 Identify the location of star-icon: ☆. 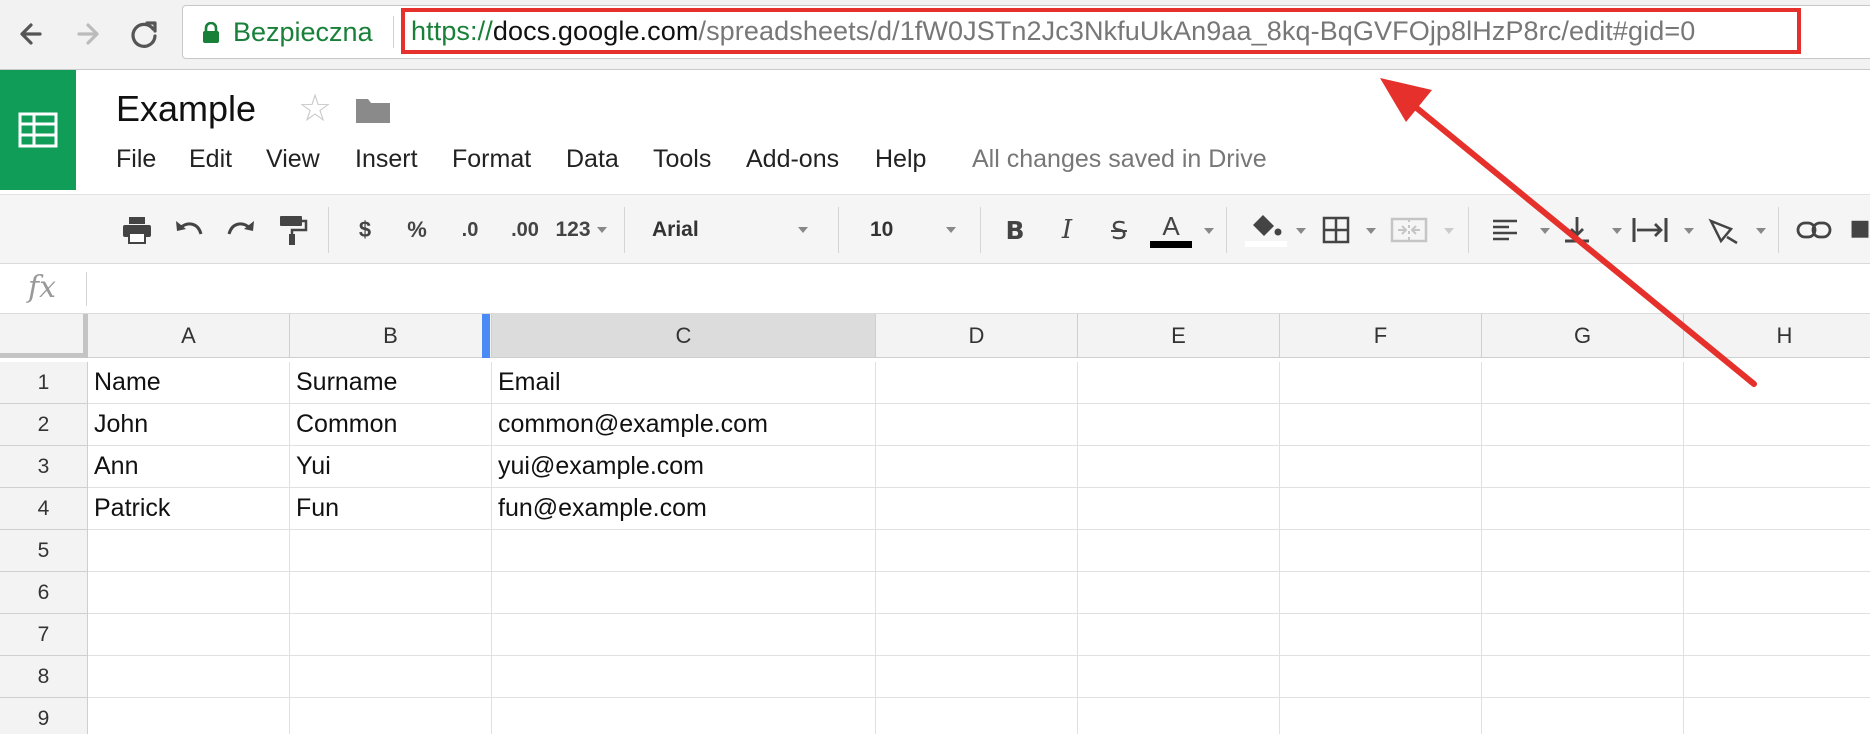
(315, 109).